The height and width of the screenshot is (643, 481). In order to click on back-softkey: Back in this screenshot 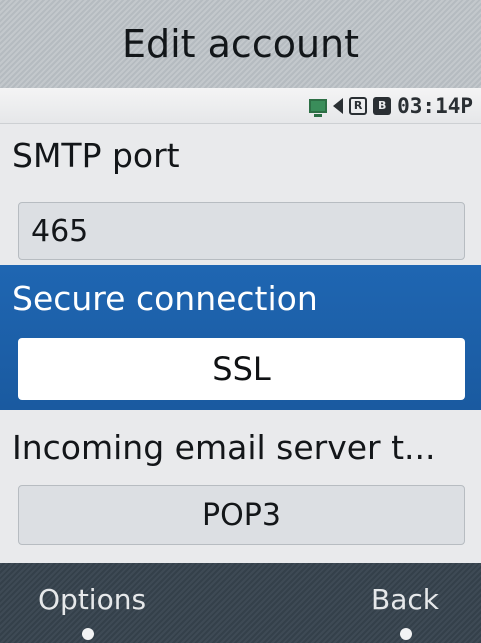, I will do `click(405, 599)`.